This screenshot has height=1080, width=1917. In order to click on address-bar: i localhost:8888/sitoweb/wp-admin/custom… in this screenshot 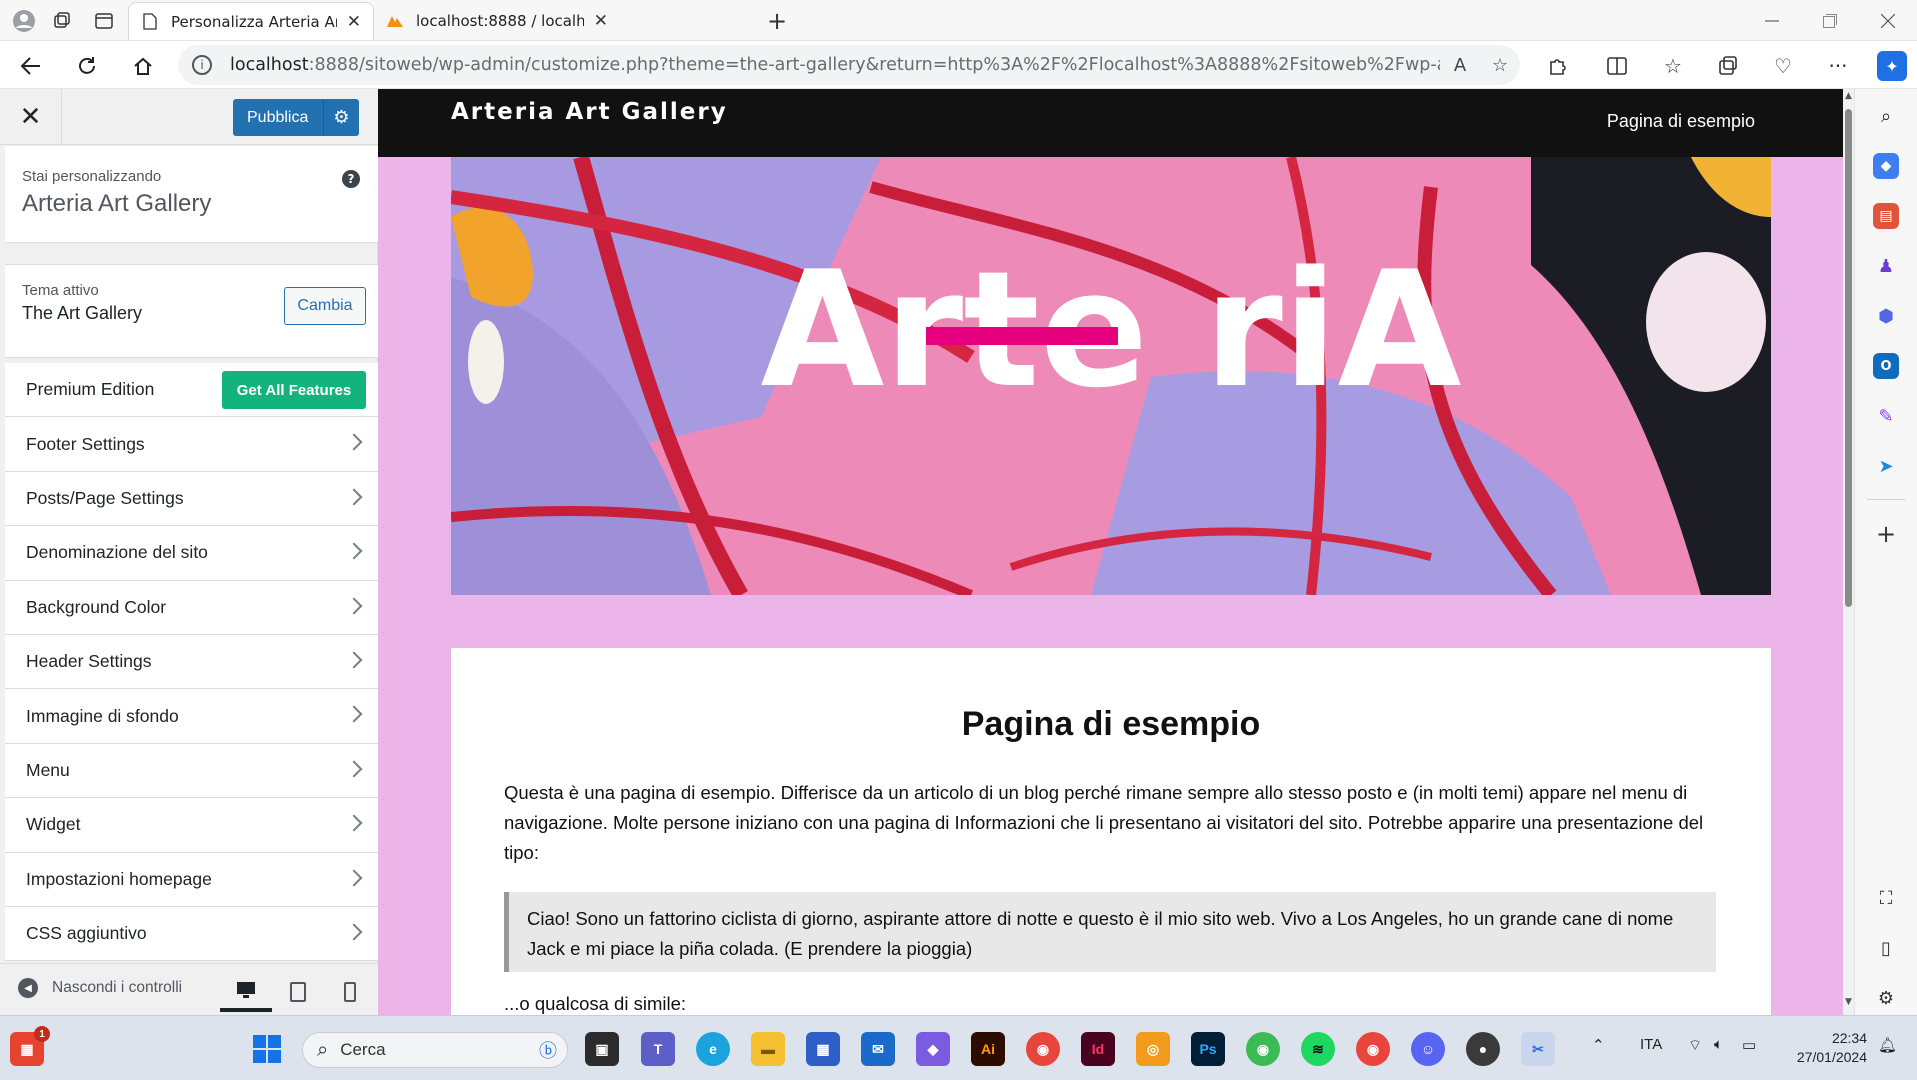, I will do `click(849, 65)`.